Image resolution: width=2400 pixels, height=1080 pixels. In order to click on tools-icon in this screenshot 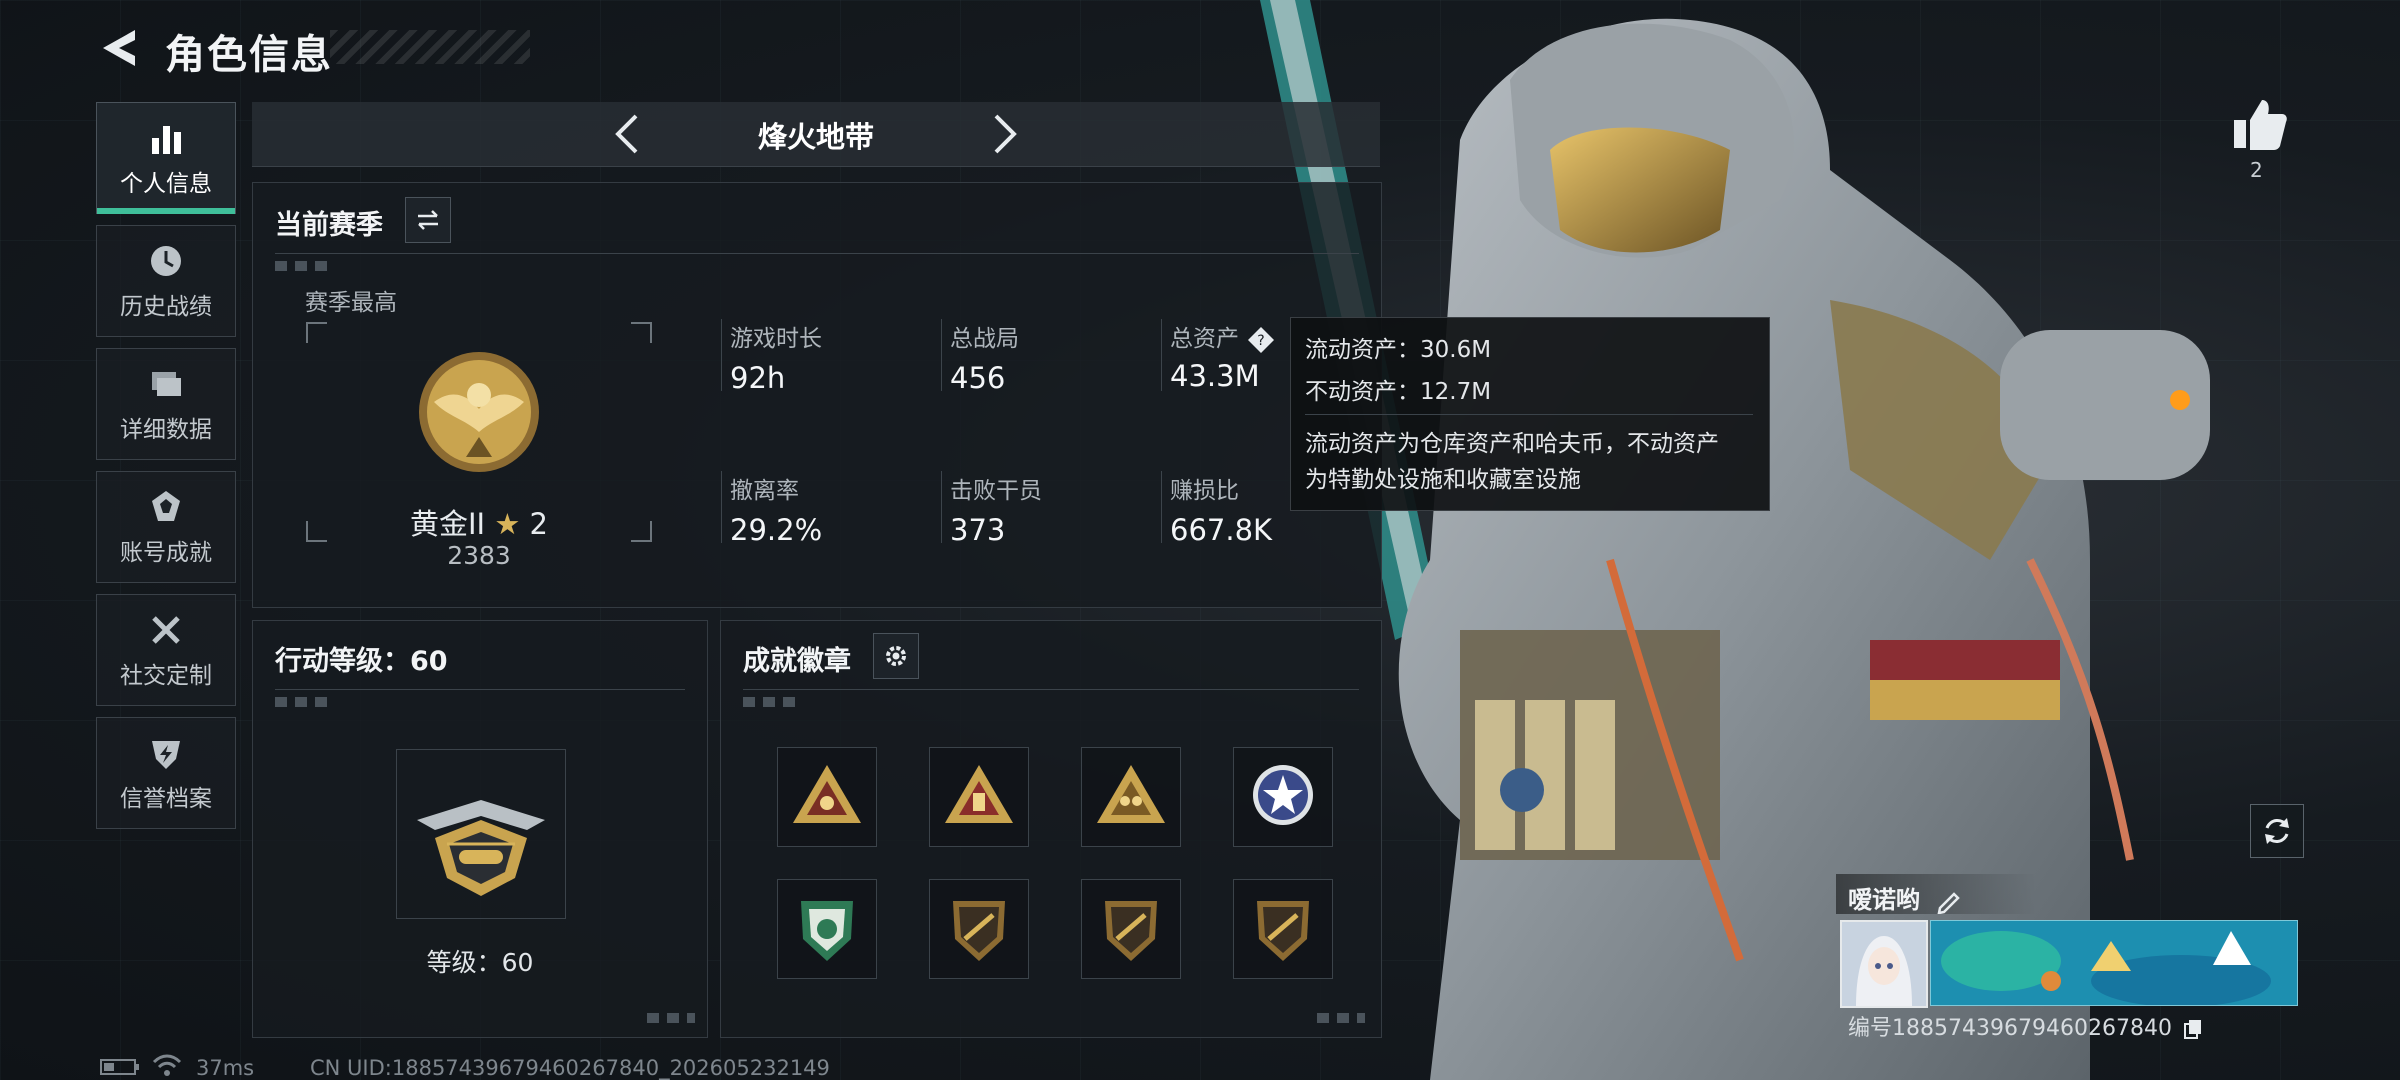, I will do `click(166, 630)`.